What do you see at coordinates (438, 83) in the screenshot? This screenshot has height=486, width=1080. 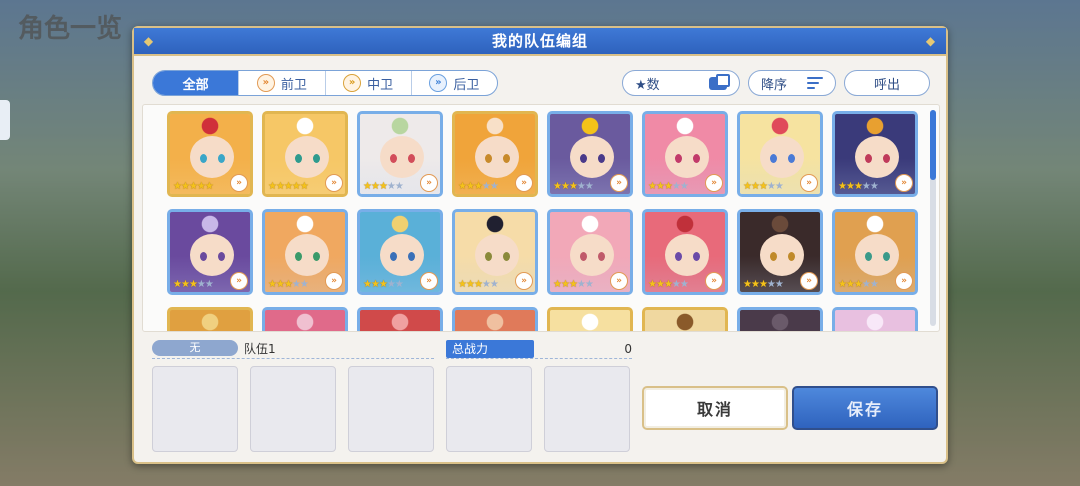 I see `back-chevron-icon: »` at bounding box center [438, 83].